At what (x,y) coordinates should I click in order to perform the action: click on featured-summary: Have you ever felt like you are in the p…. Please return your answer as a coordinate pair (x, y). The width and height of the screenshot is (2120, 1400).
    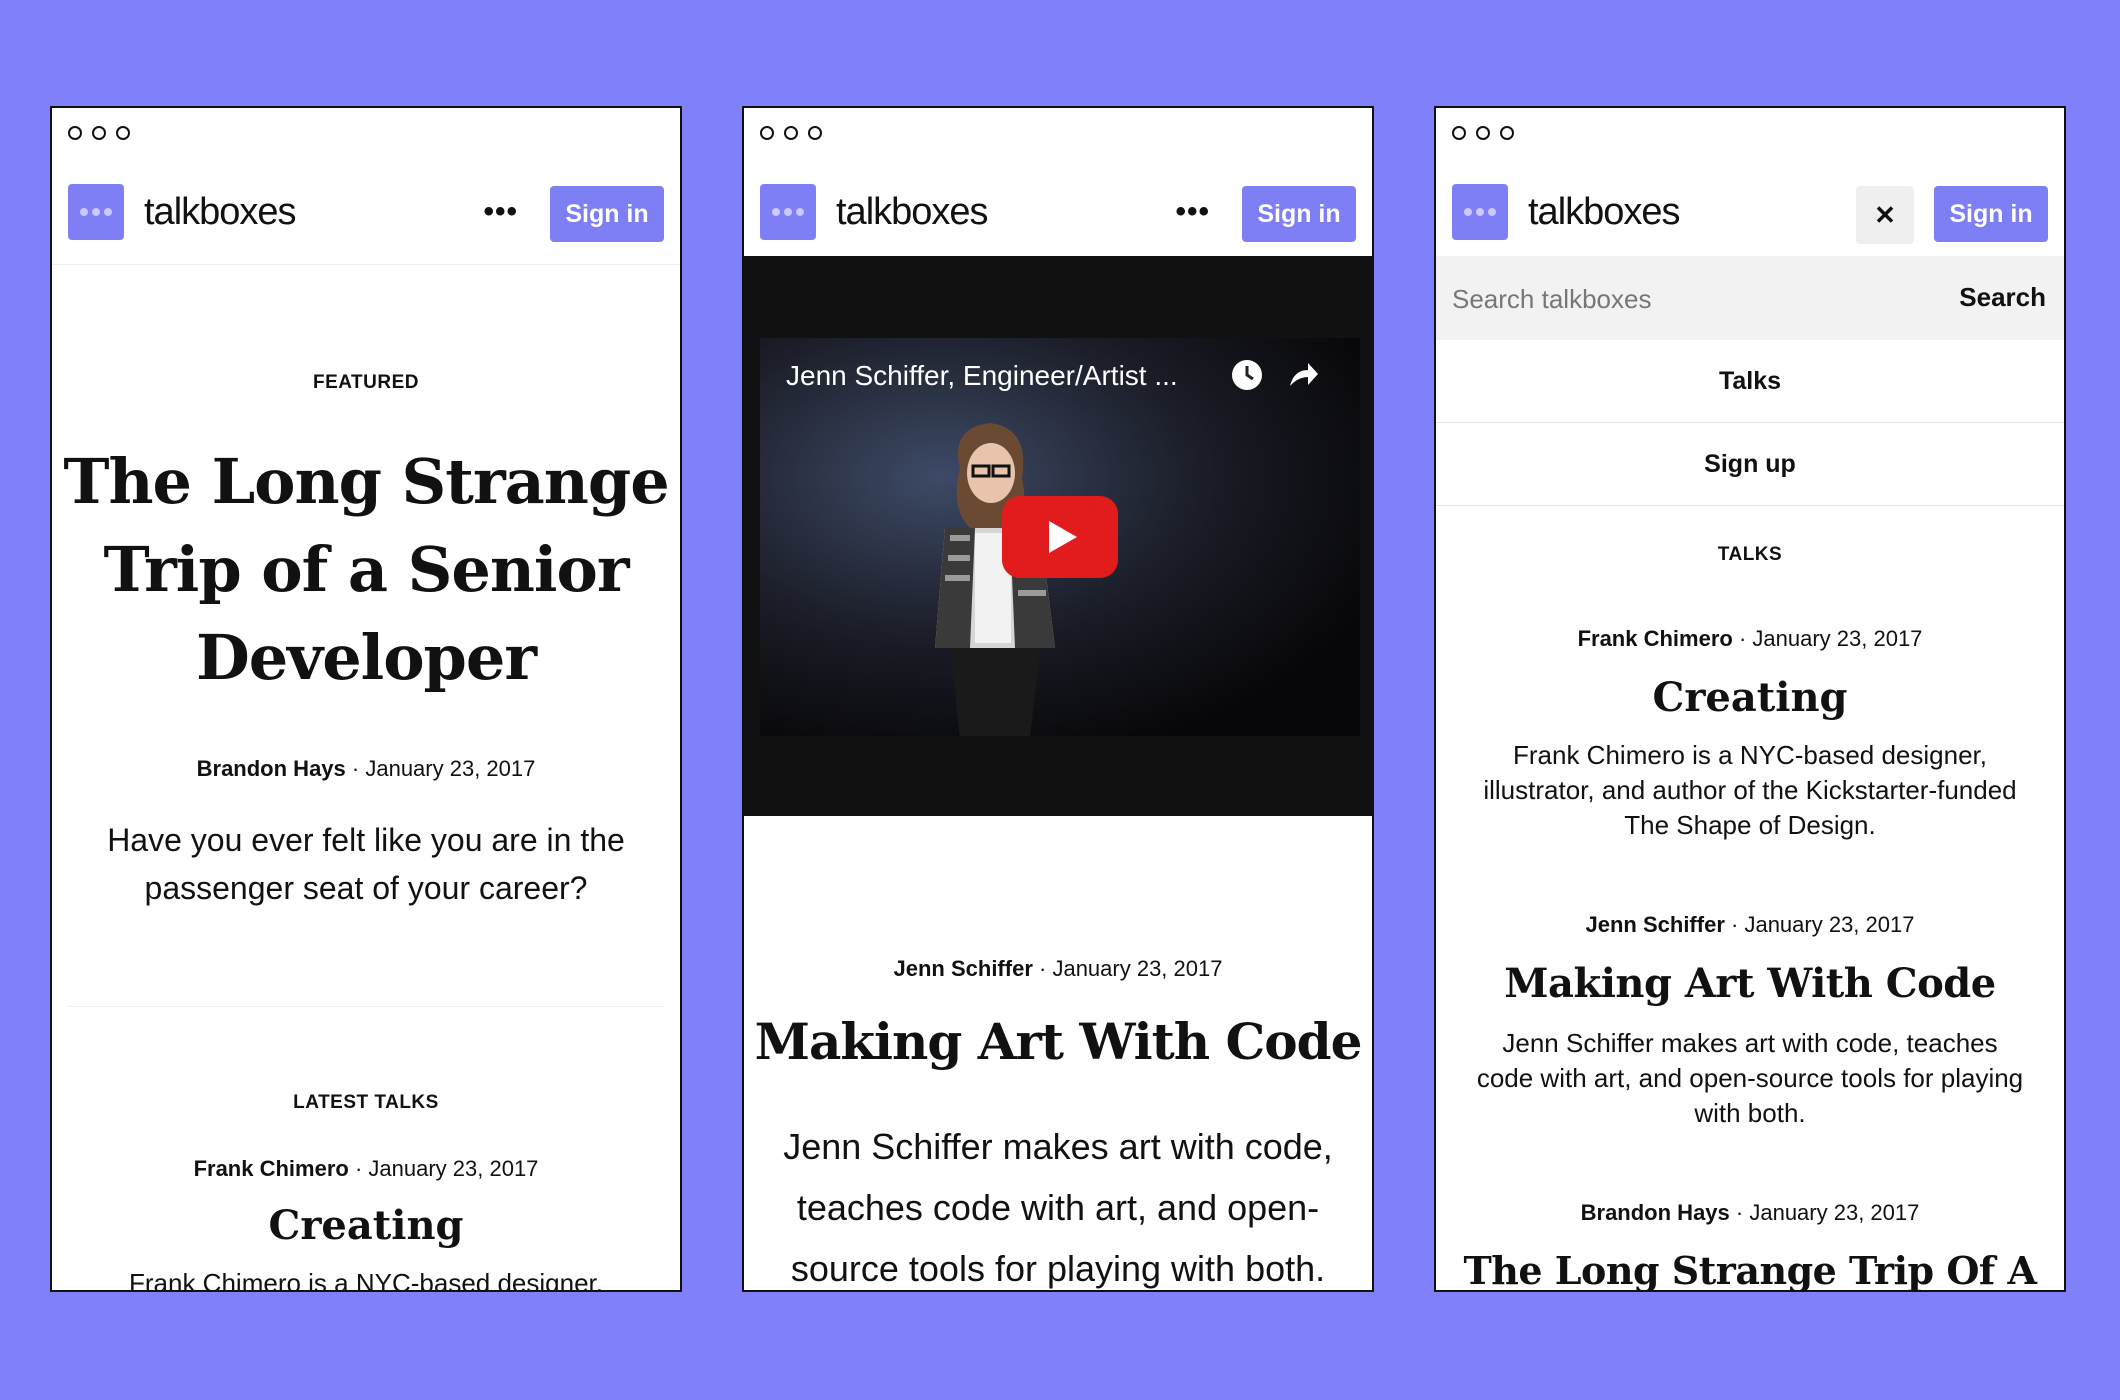
    Looking at the image, I should click on (366, 864).